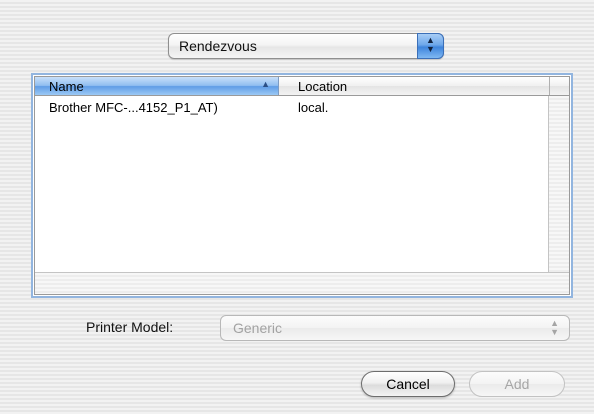 This screenshot has height=414, width=594. What do you see at coordinates (313, 107) in the screenshot?
I see `printer-location-cell: local.` at bounding box center [313, 107].